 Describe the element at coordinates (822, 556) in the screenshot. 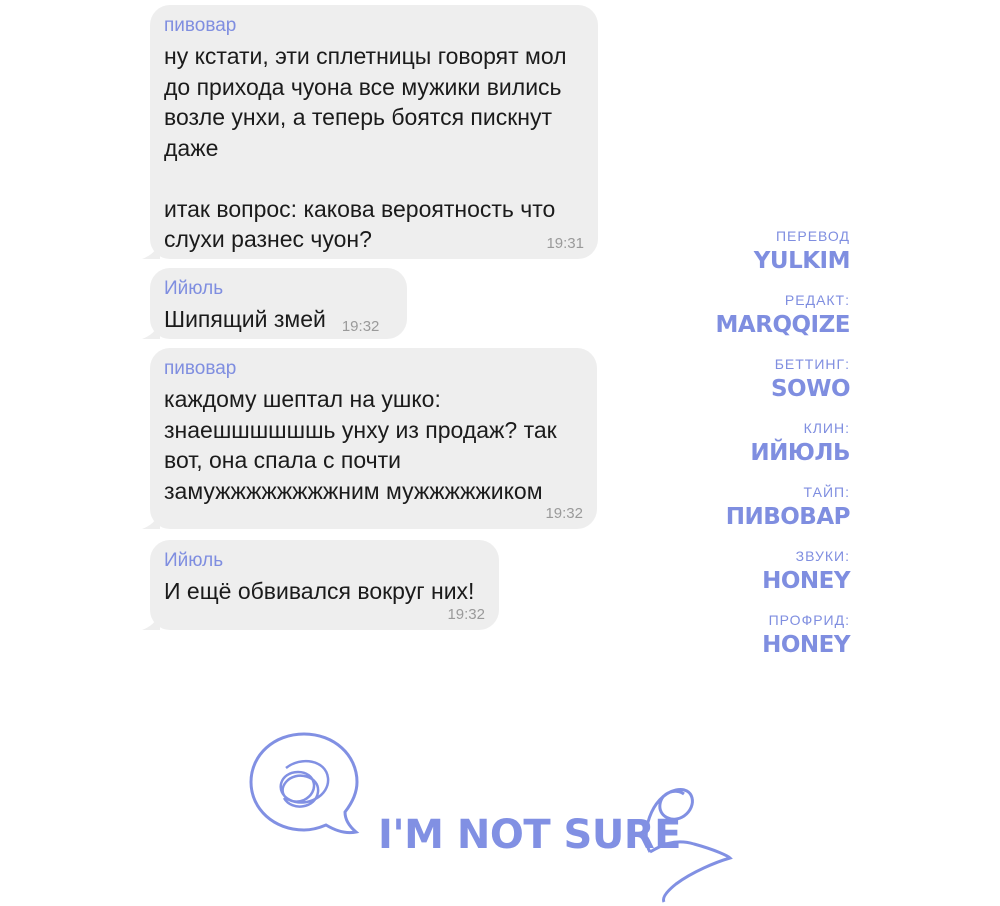

I see `credit-role: ЗВУКИ:` at that location.